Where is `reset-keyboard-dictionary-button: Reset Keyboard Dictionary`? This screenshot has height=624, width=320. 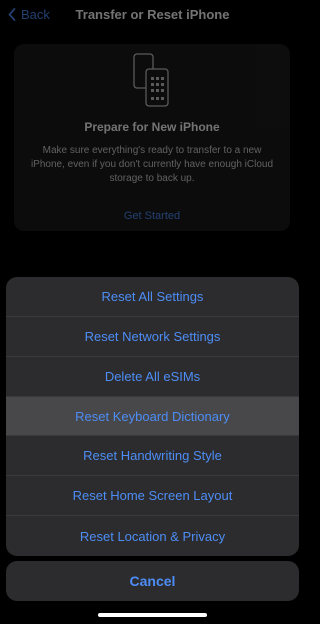 reset-keyboard-dictionary-button: Reset Keyboard Dictionary is located at coordinates (152, 416).